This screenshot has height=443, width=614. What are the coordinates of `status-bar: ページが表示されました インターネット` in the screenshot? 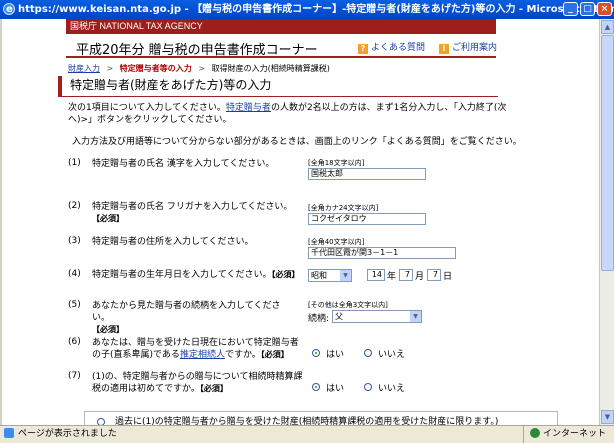 It's located at (307, 434).